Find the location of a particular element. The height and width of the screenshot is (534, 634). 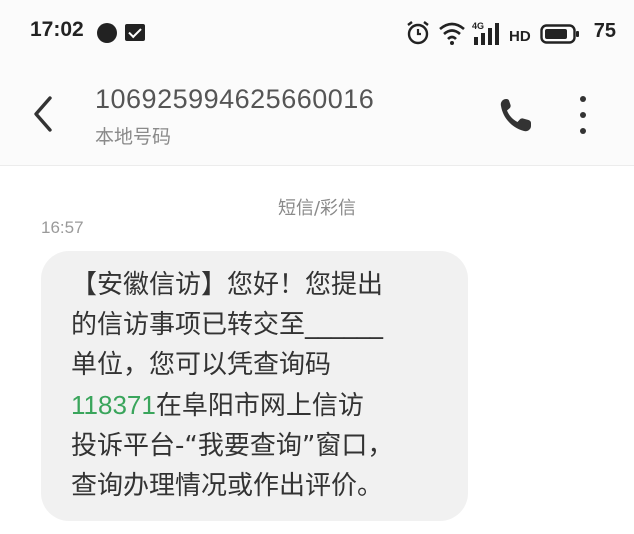

alarm-icon is located at coordinates (418, 33).